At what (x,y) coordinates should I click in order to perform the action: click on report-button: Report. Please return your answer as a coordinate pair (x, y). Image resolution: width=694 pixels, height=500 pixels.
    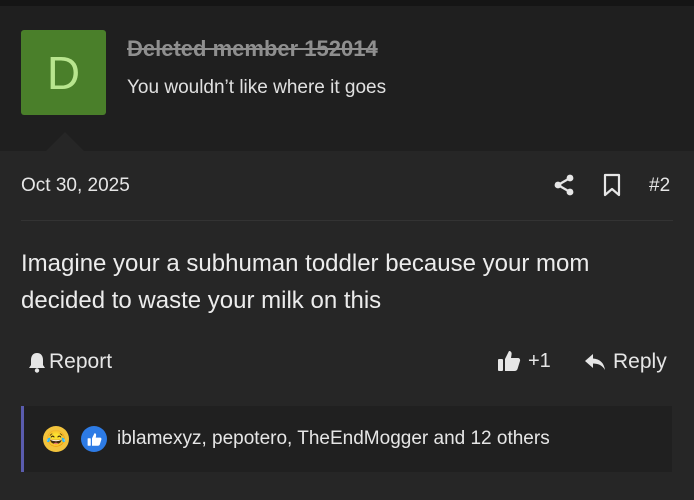
    Looking at the image, I should click on (69, 362).